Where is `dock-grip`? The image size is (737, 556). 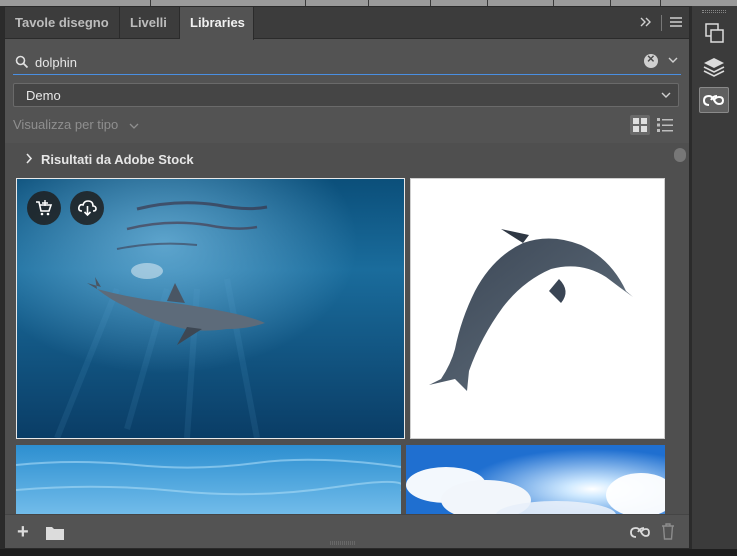 dock-grip is located at coordinates (714, 11).